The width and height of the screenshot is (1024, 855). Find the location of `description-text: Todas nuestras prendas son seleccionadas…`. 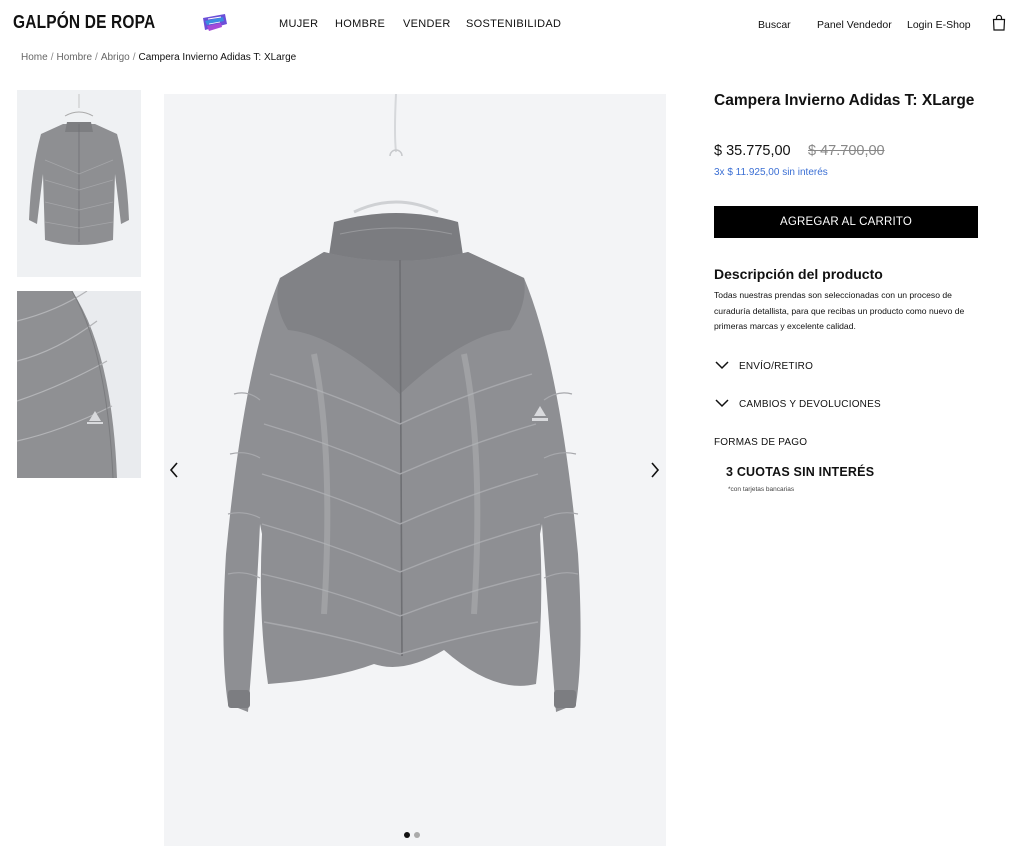

description-text: Todas nuestras prendas son seleccionadas… is located at coordinates (839, 310).